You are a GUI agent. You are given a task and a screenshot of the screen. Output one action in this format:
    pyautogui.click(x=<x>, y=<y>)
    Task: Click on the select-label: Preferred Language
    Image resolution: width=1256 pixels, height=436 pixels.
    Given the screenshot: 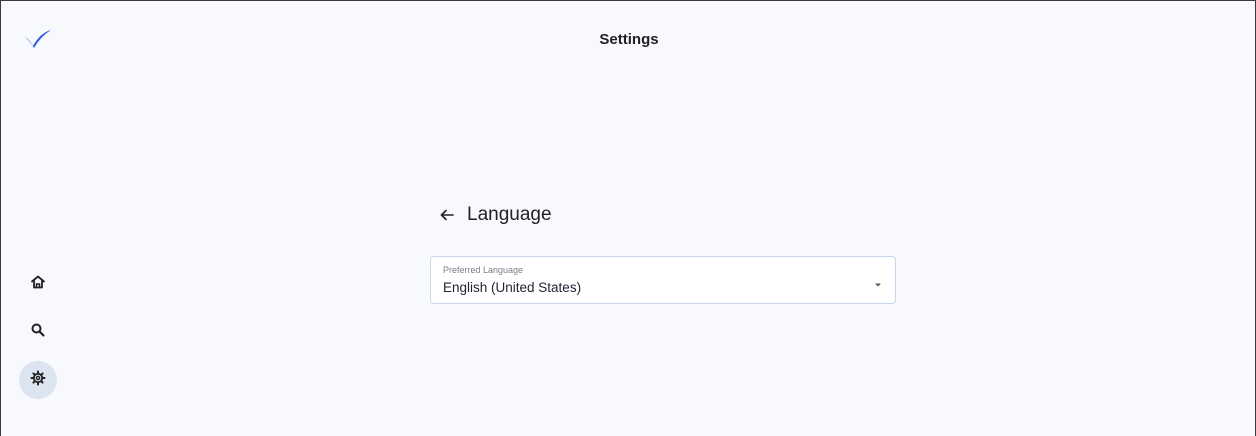 What is the action you would take?
    pyautogui.click(x=483, y=270)
    